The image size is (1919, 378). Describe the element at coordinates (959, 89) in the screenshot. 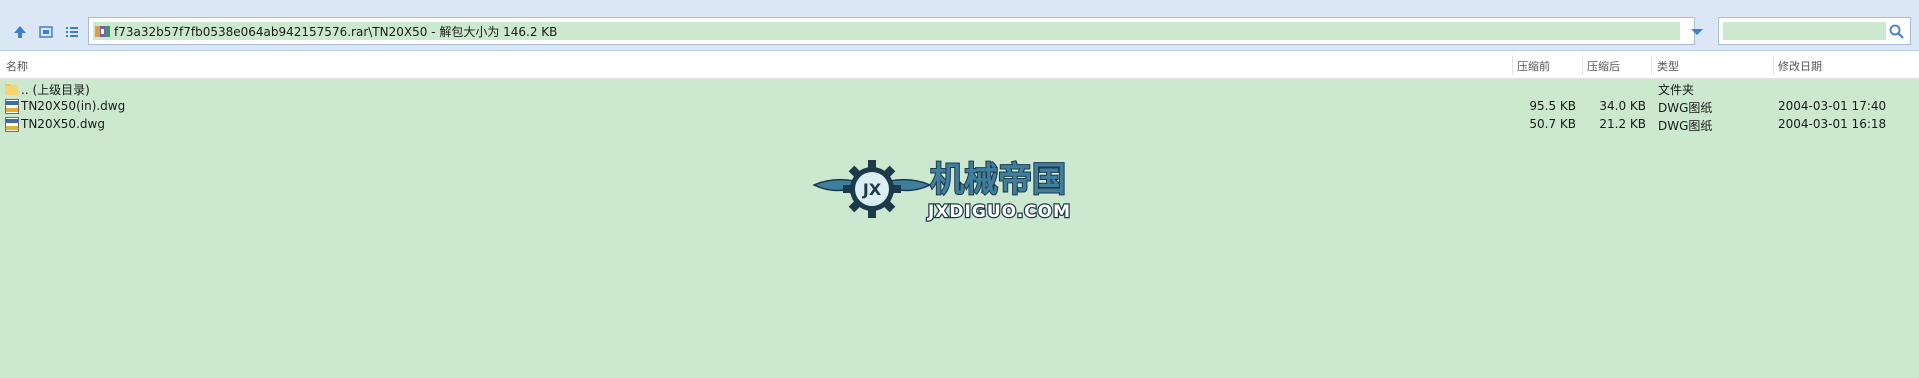

I see `list-item: .. (上级目录) 文件夹` at that location.